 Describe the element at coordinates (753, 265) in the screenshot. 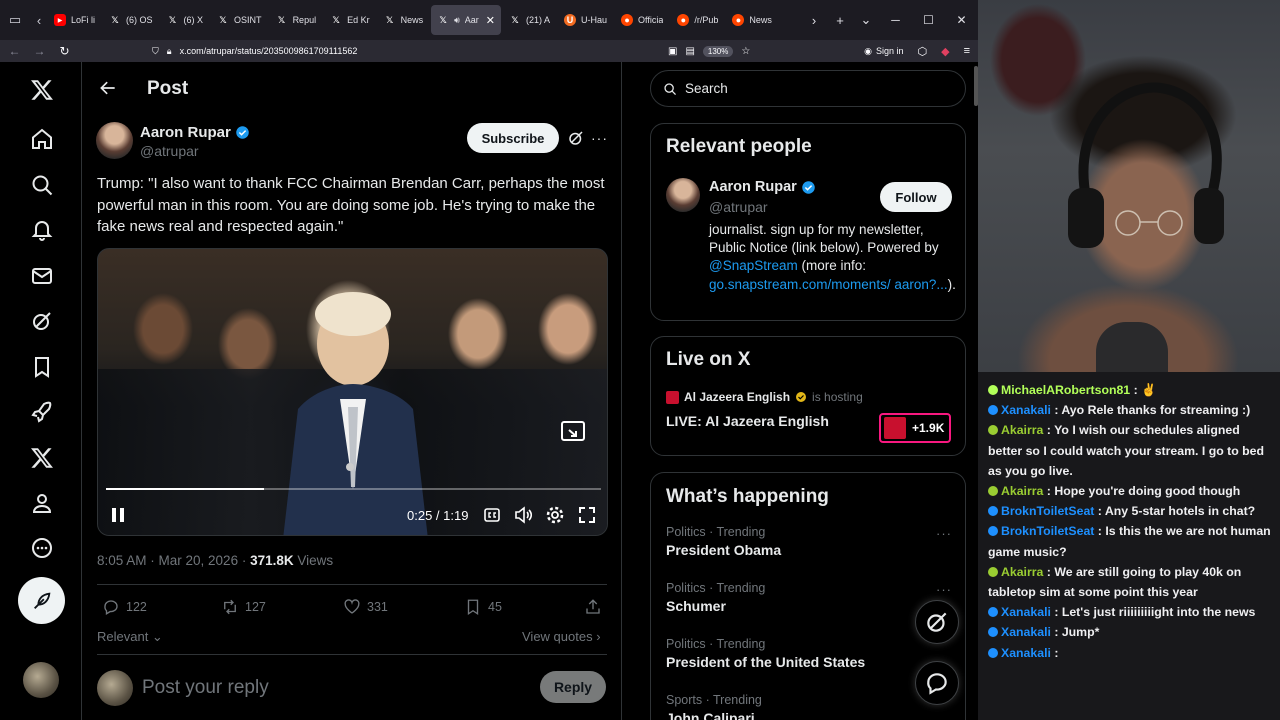

I see `bio-mention-link: @SnapStream` at that location.